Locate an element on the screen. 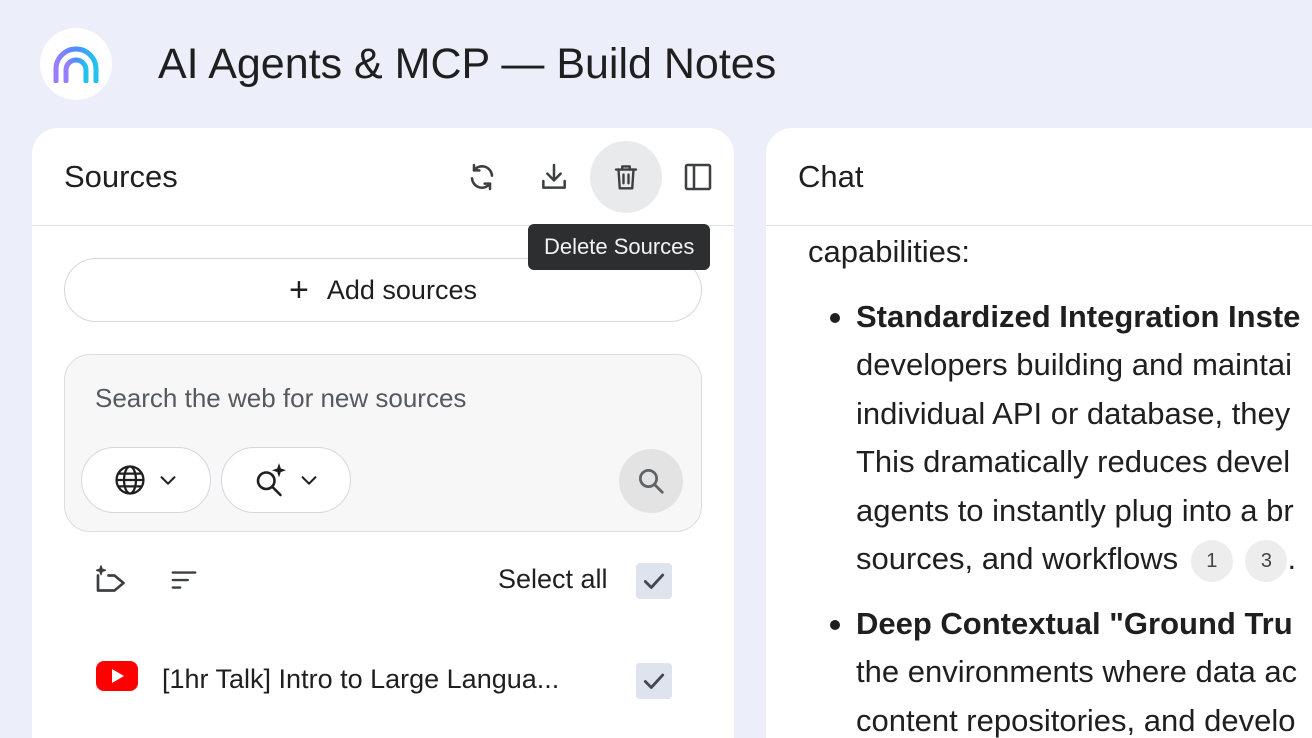 Image resolution: width=1312 pixels, height=738 pixels. select-all-label: Select all is located at coordinates (553, 579).